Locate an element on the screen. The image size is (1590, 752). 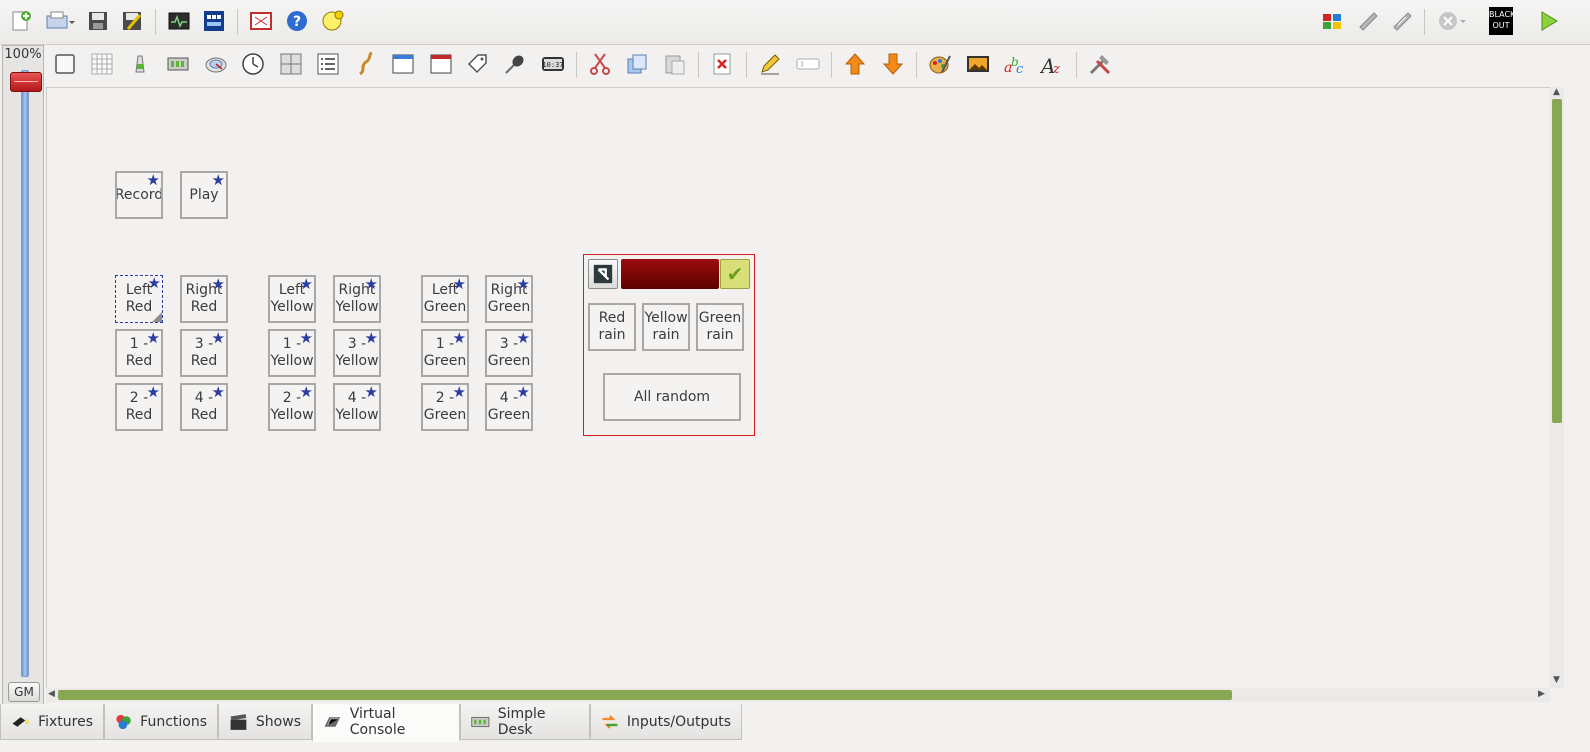
vc-button-1-red: ★ 1 - Red is located at coordinates (139, 353).